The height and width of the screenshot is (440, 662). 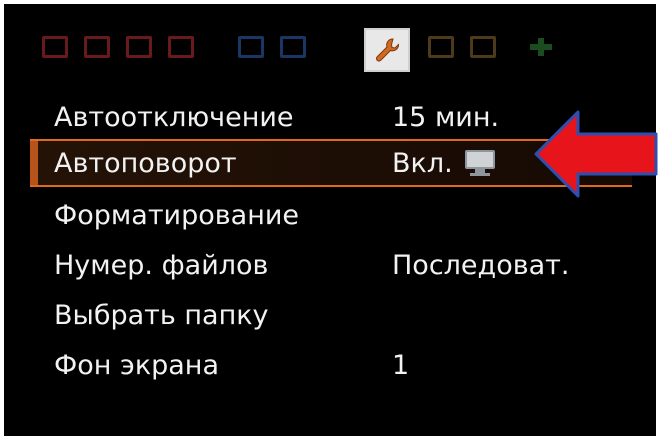 I want to click on red-pointer-arrow-icon, so click(x=596, y=154).